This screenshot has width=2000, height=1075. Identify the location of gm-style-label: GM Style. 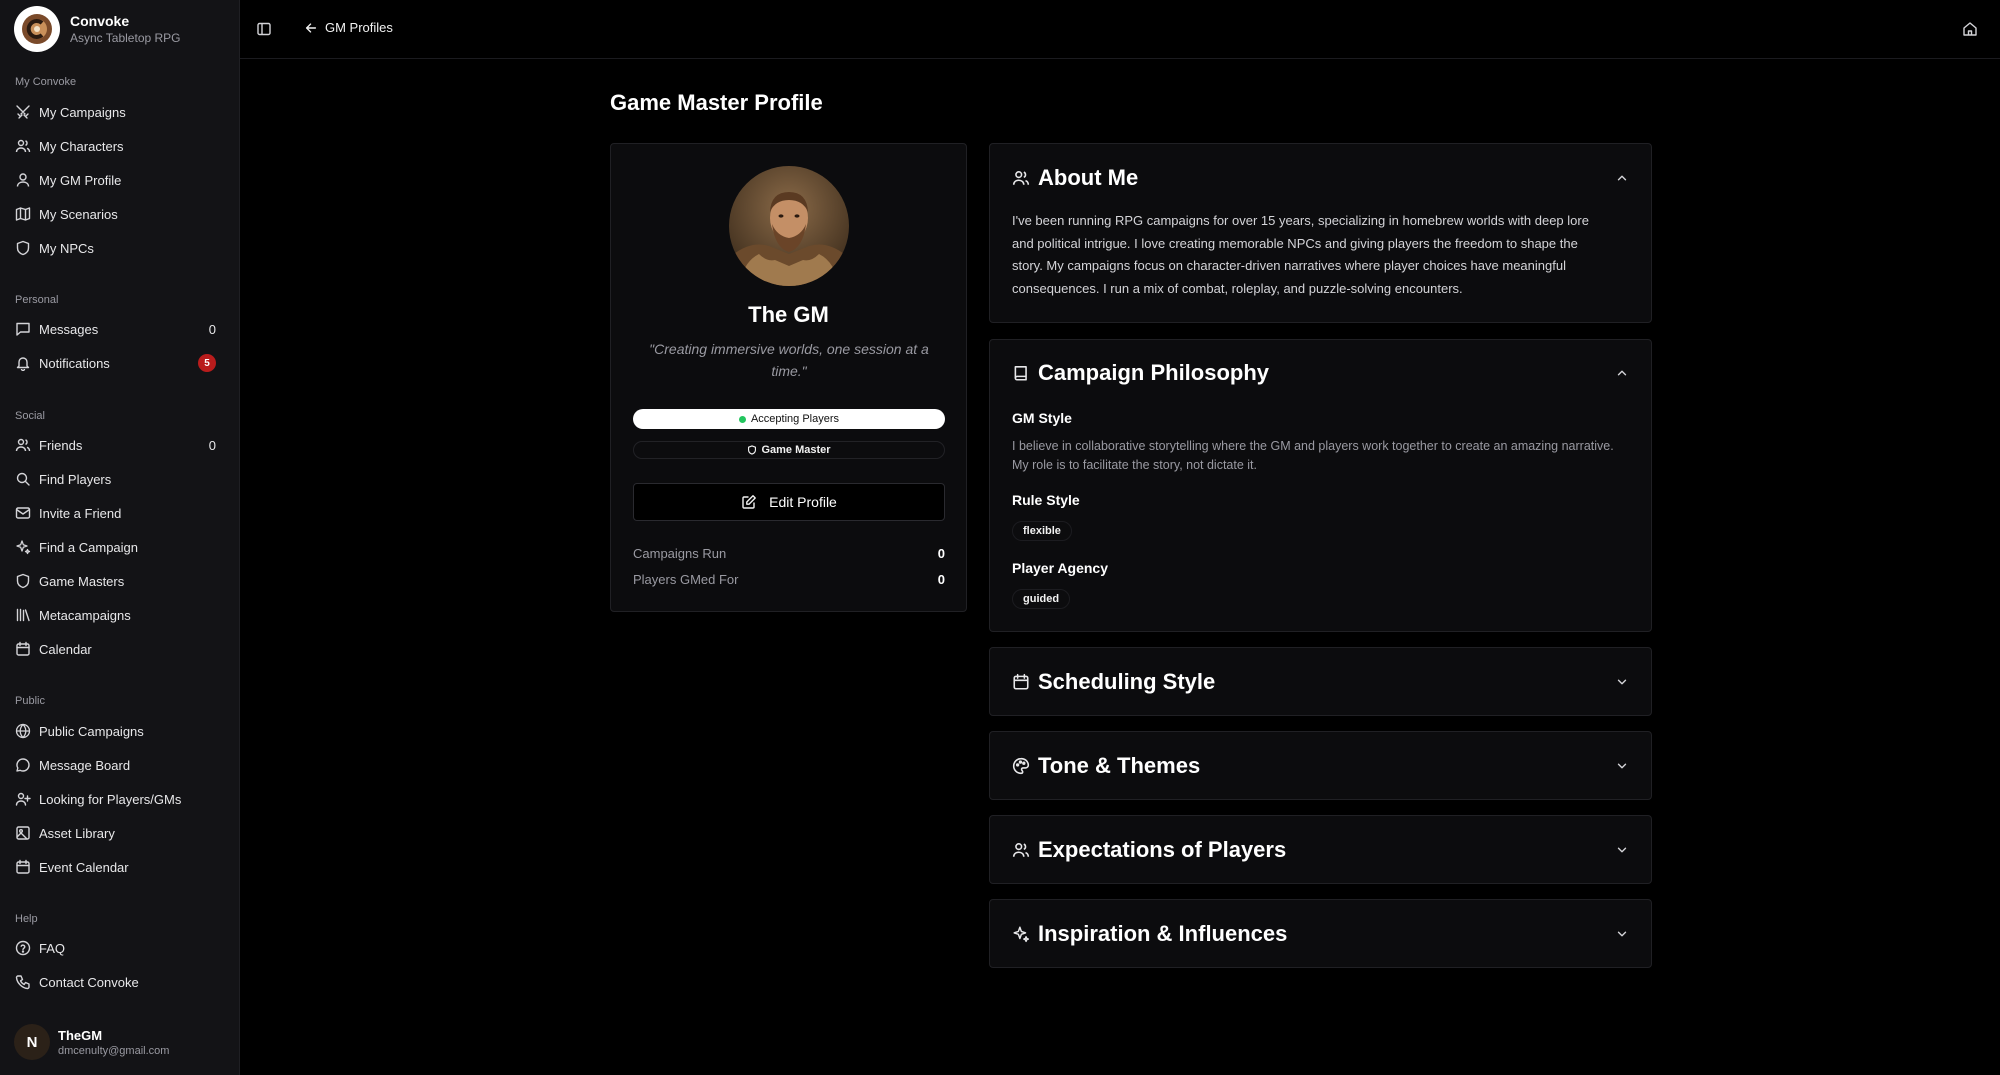
(1042, 418).